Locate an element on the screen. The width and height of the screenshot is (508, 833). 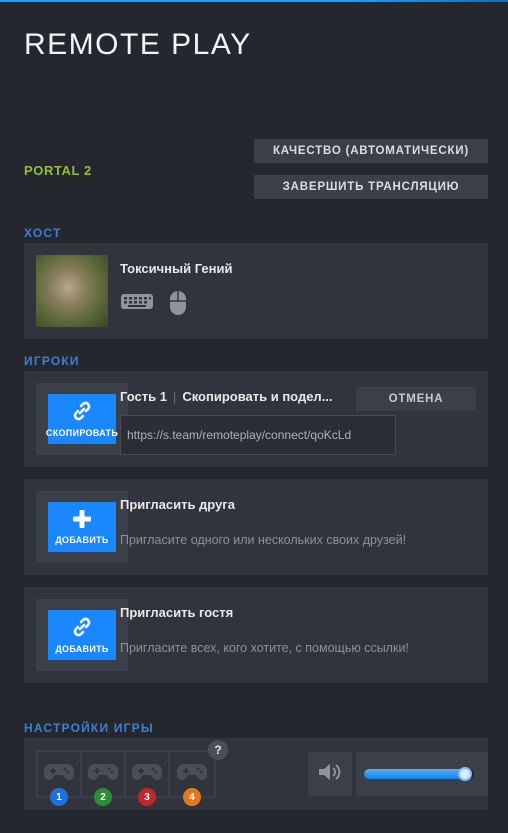
plus-icon is located at coordinates (82, 520).